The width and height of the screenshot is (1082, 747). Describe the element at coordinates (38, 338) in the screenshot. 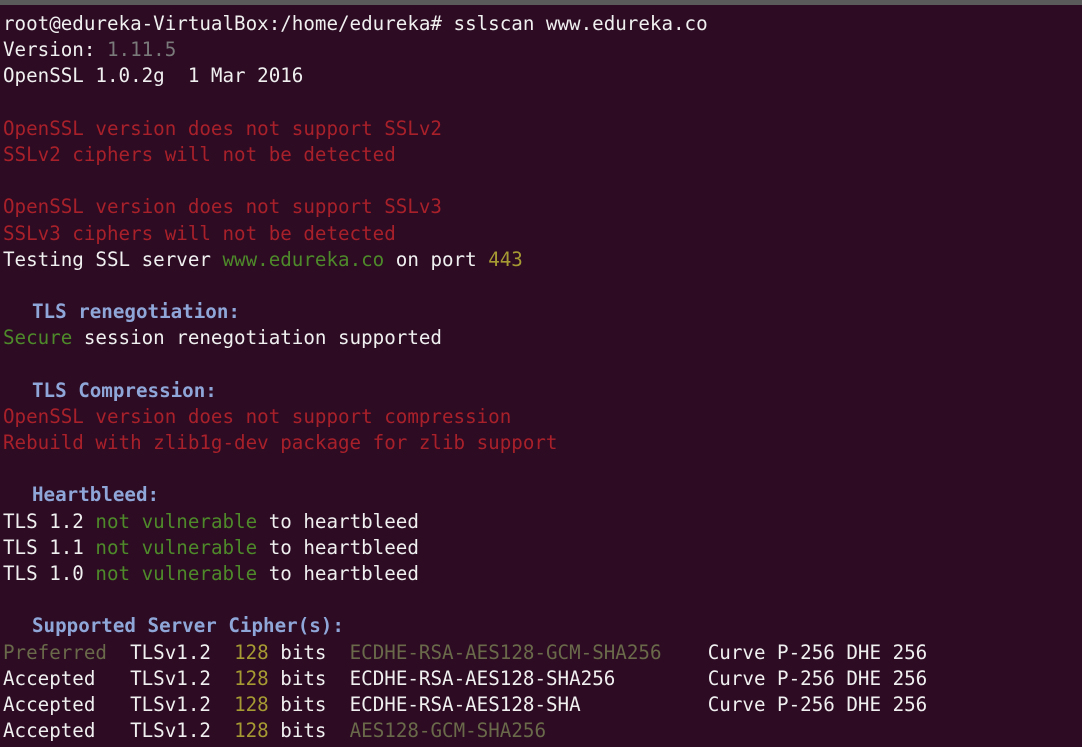

I see `renegotiation-status: Secure` at that location.